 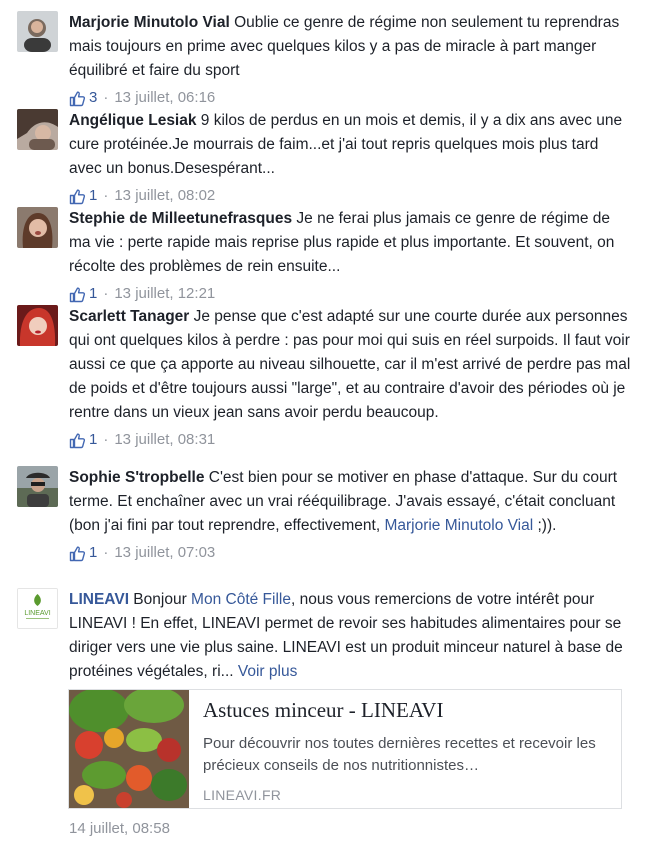 What do you see at coordinates (352, 98) in the screenshot?
I see `comment-meta: 3 · 13 juillet, 06:16` at bounding box center [352, 98].